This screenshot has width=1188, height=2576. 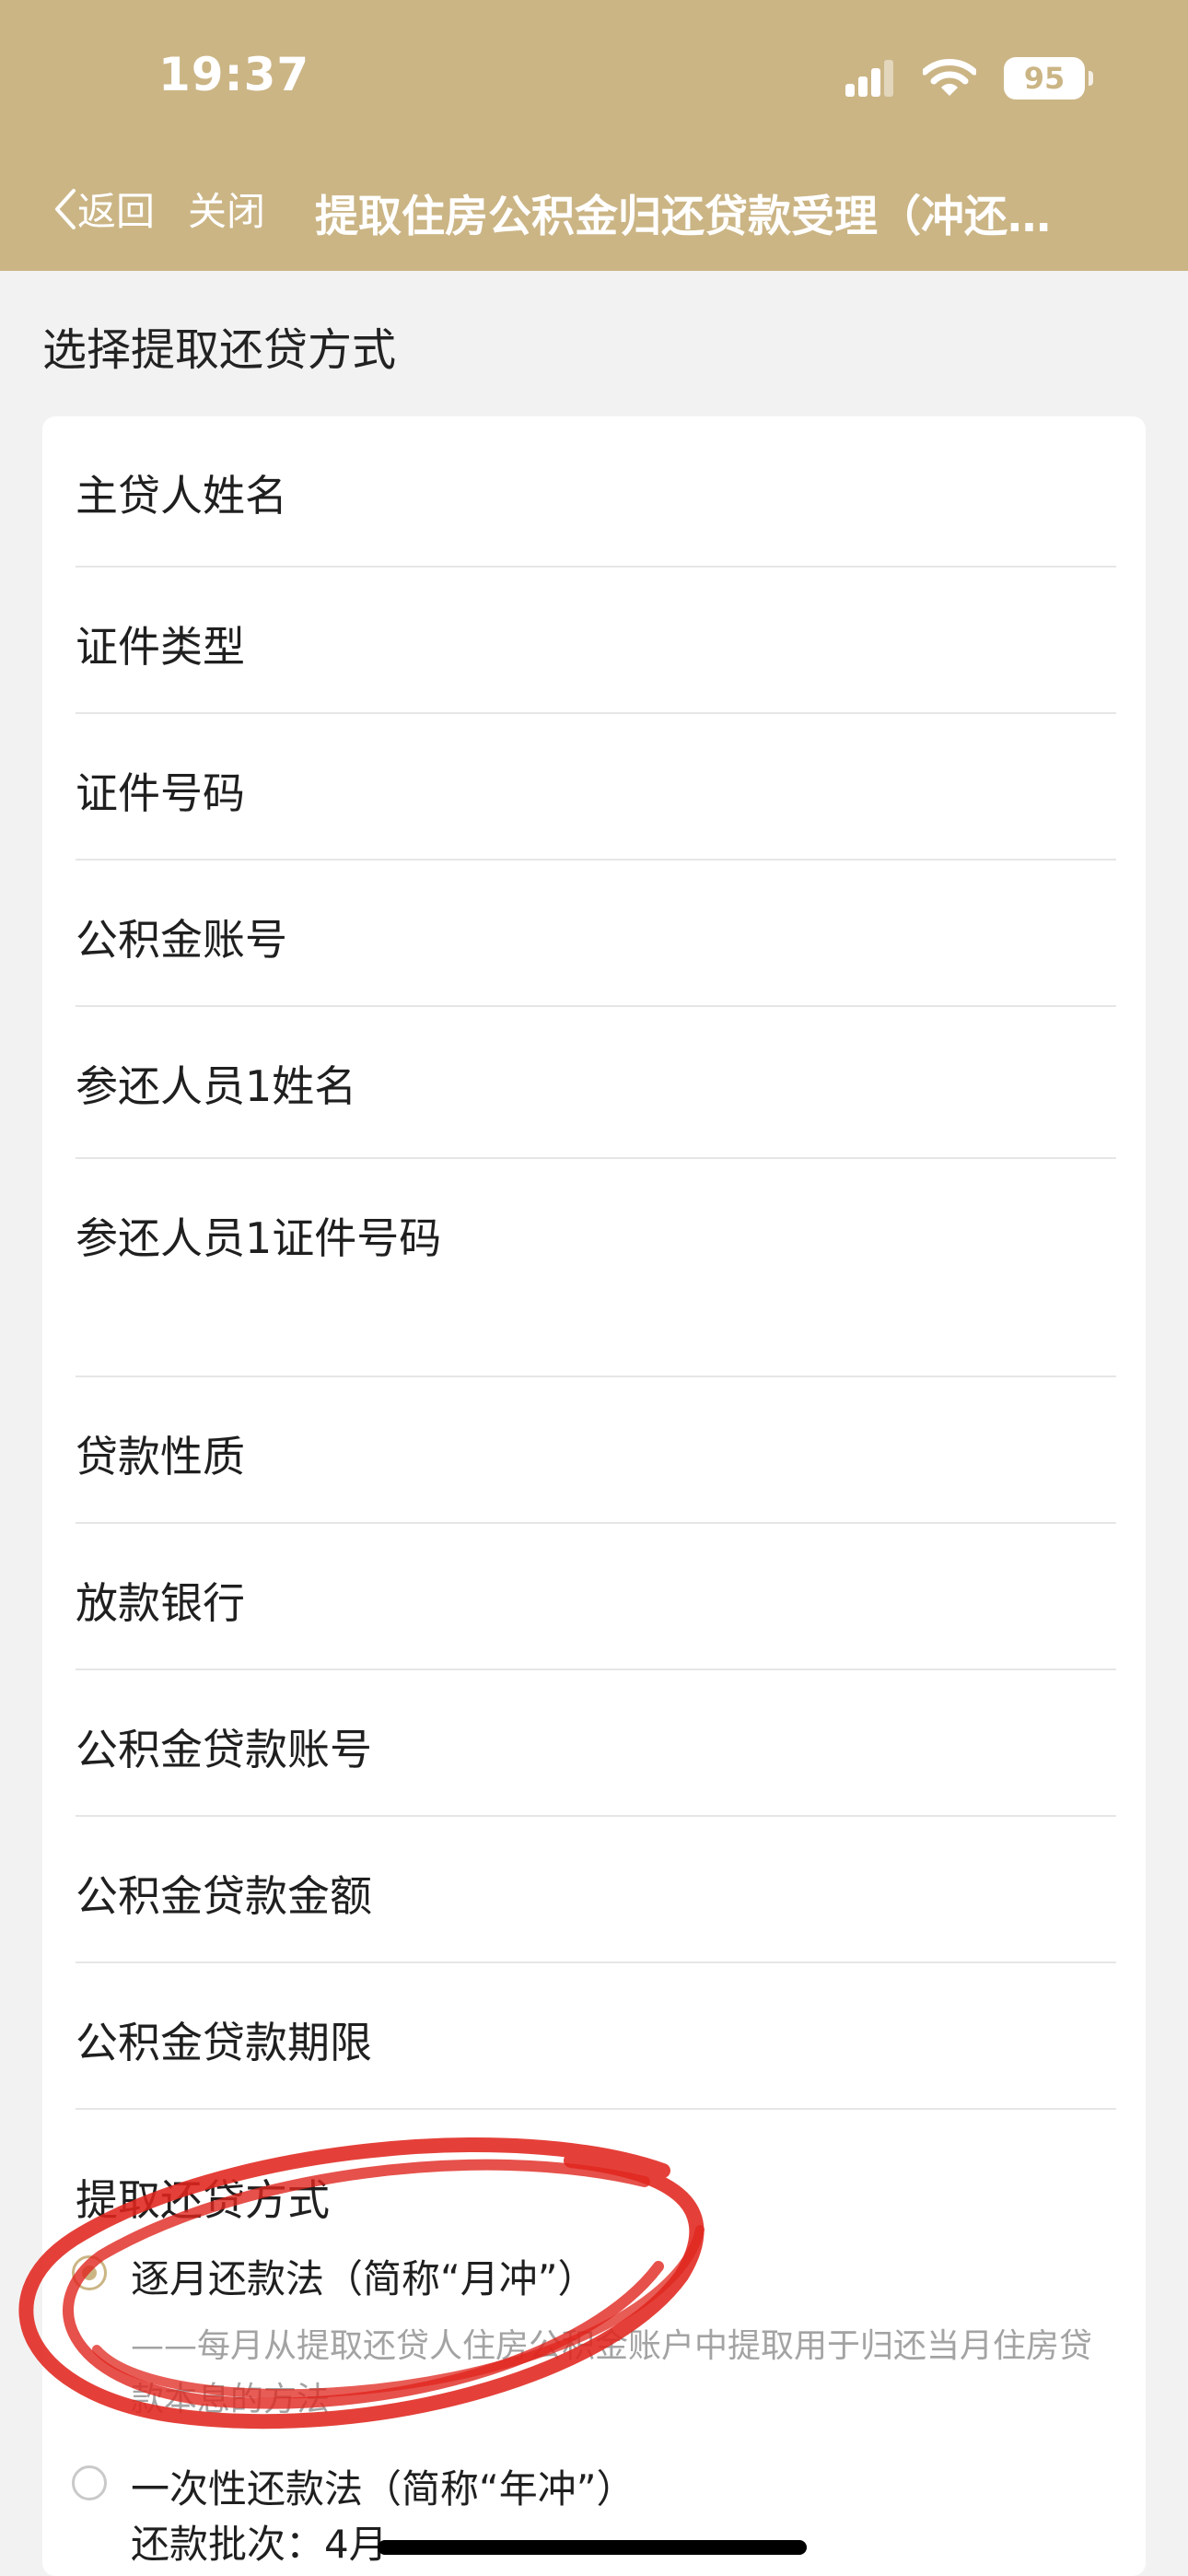 What do you see at coordinates (949, 77) in the screenshot?
I see `wifi-icon` at bounding box center [949, 77].